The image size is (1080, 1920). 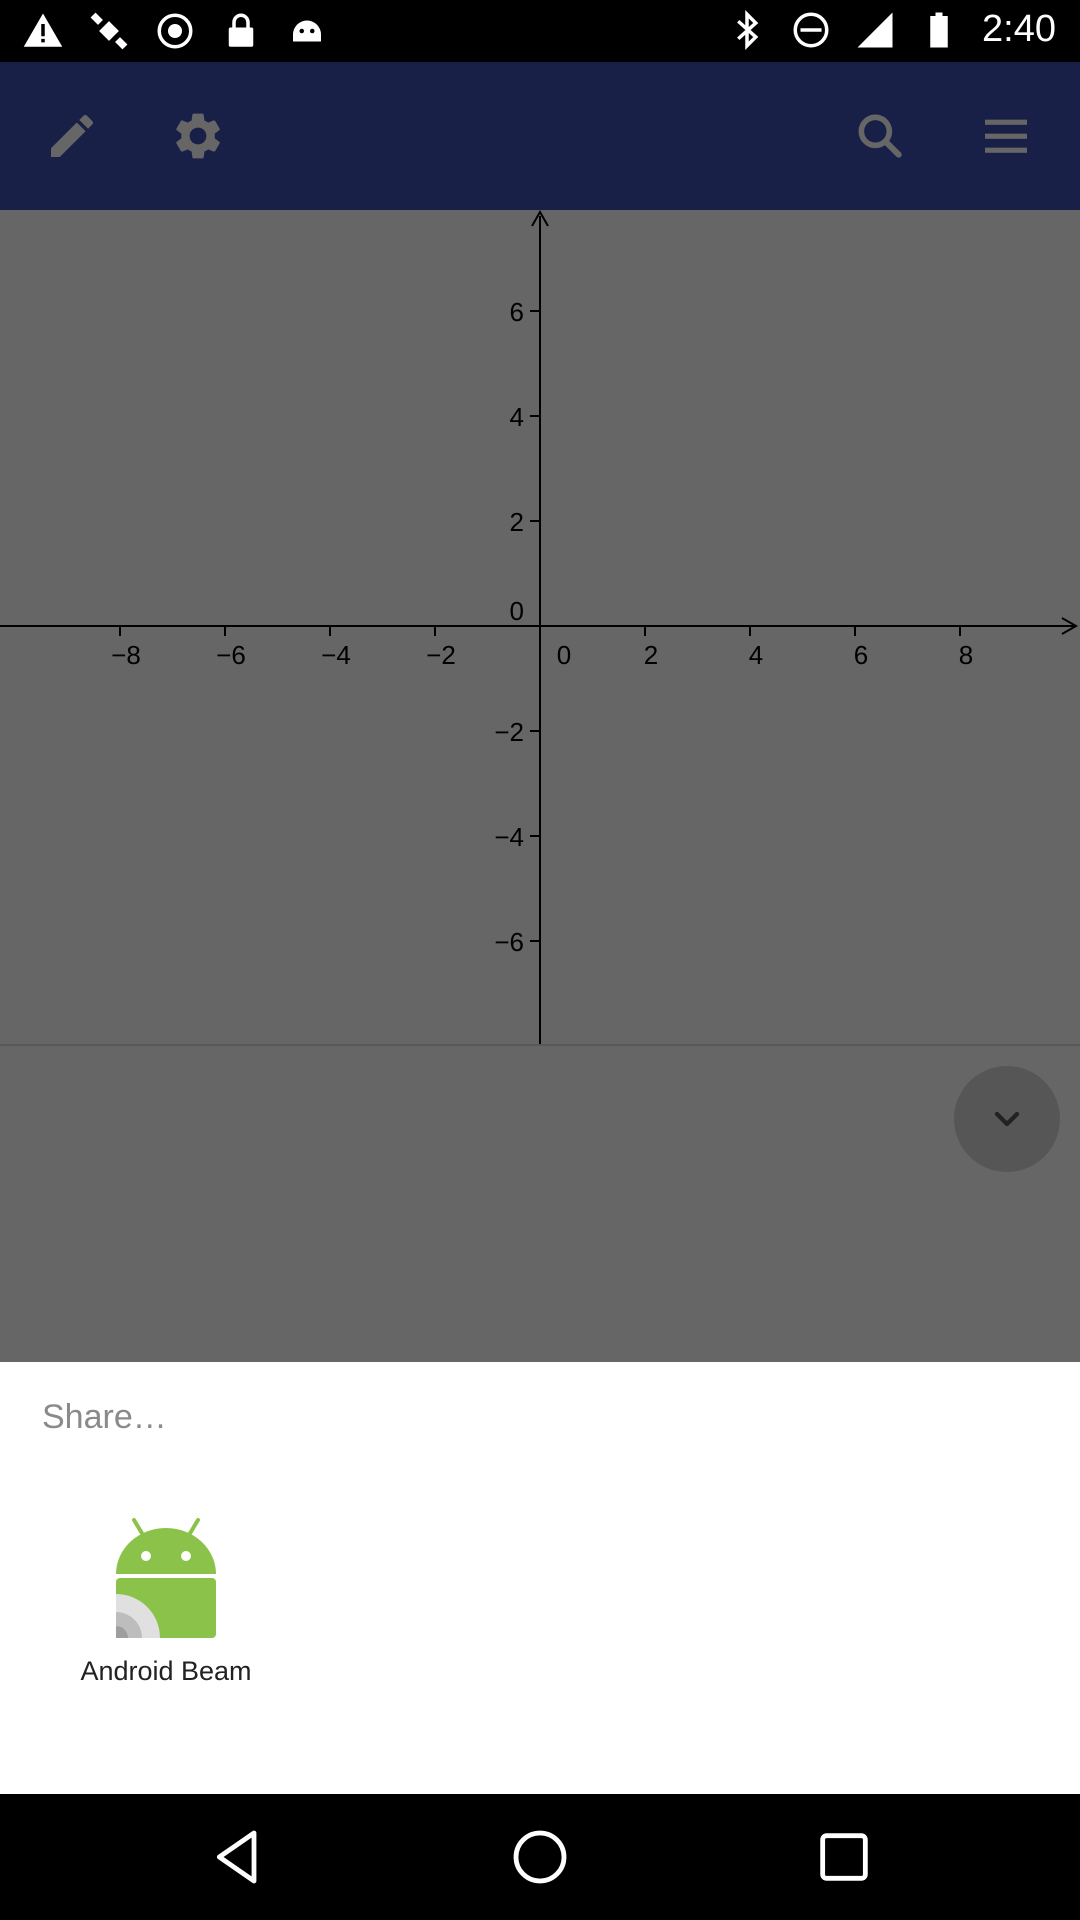 What do you see at coordinates (241, 30) in the screenshot?
I see `lock-icon` at bounding box center [241, 30].